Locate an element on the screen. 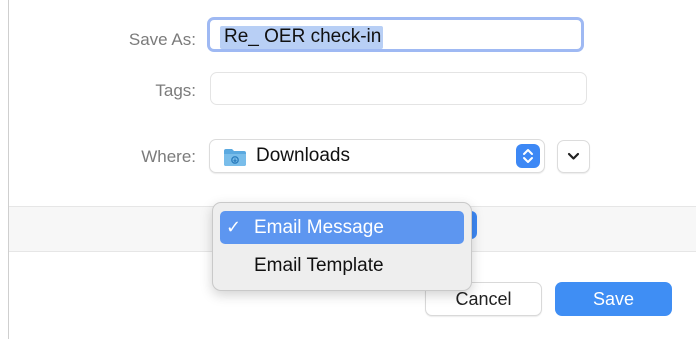 This screenshot has height=339, width=696. tags-label: Tags: is located at coordinates (175, 90).